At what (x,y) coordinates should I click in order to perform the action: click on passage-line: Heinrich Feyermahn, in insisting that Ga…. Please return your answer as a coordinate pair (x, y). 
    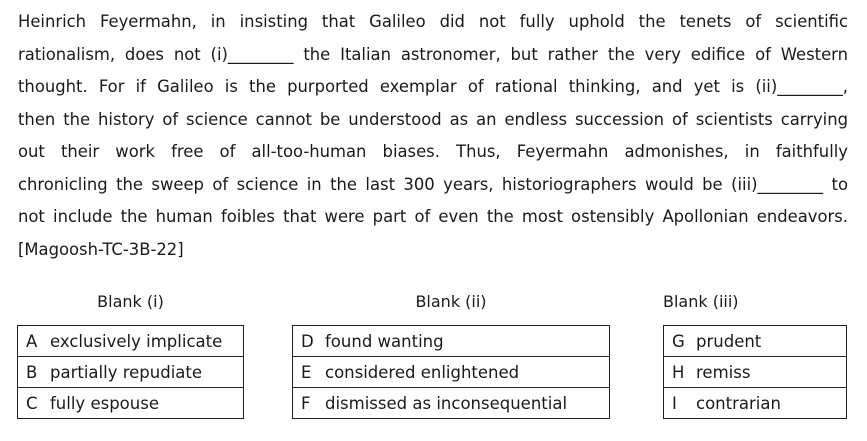
    Looking at the image, I should click on (433, 21).